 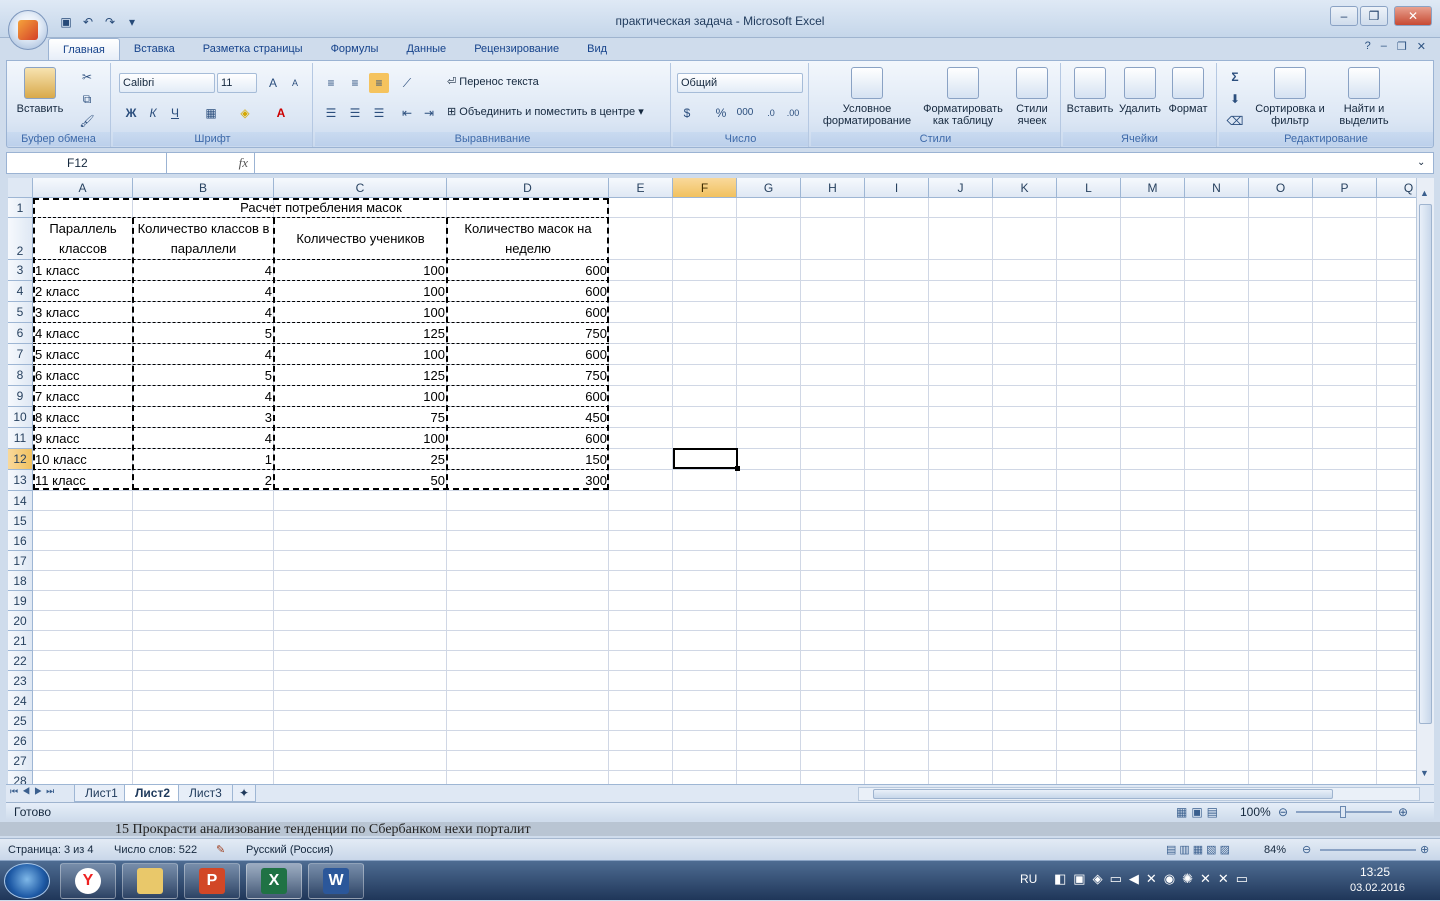 What do you see at coordinates (336, 881) in the screenshot?
I see `taskbar-word: W` at bounding box center [336, 881].